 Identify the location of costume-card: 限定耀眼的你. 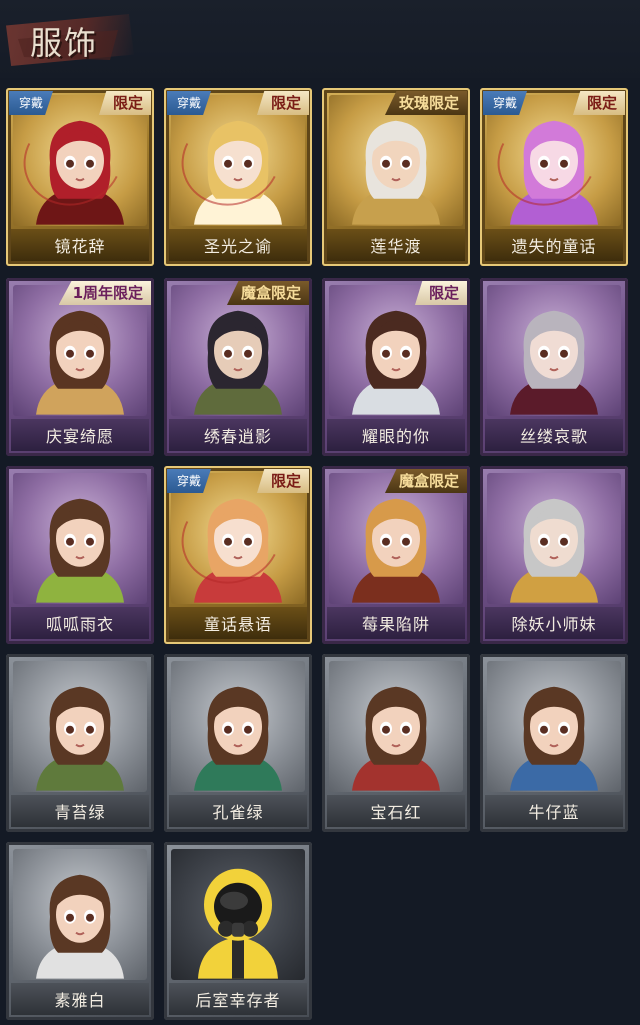
(396, 367).